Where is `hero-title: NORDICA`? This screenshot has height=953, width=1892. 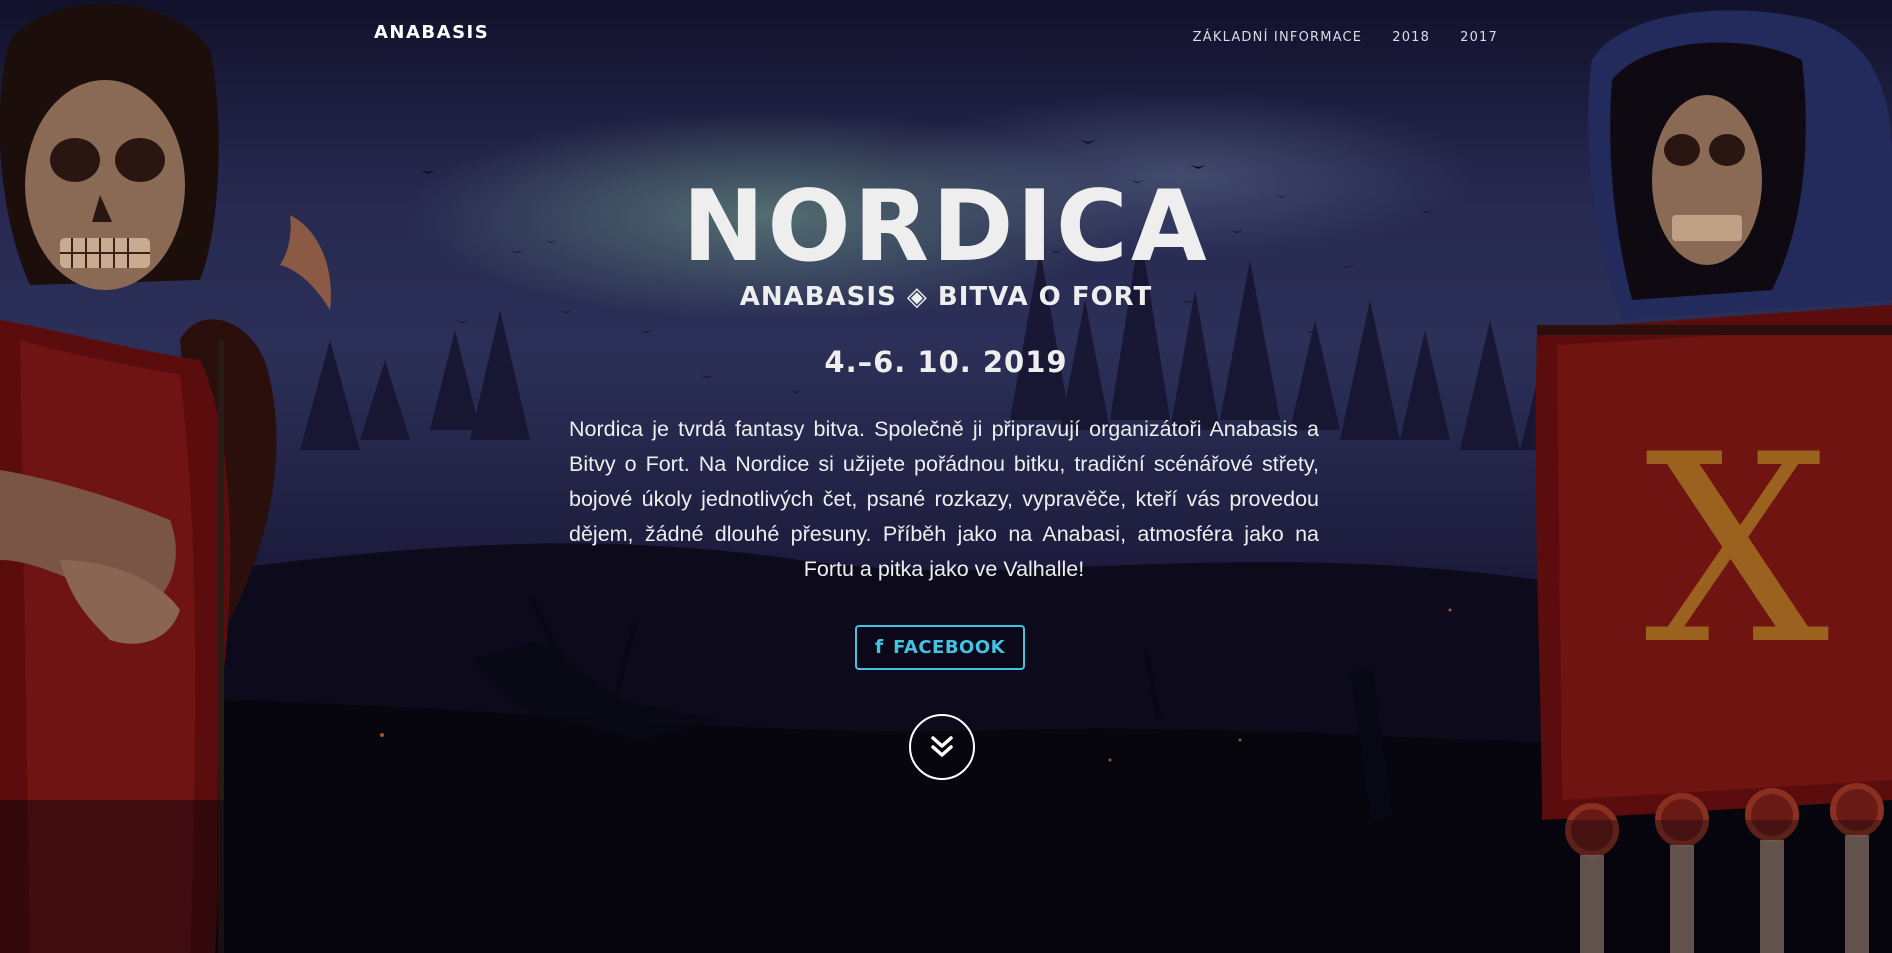 hero-title: NORDICA is located at coordinates (946, 227).